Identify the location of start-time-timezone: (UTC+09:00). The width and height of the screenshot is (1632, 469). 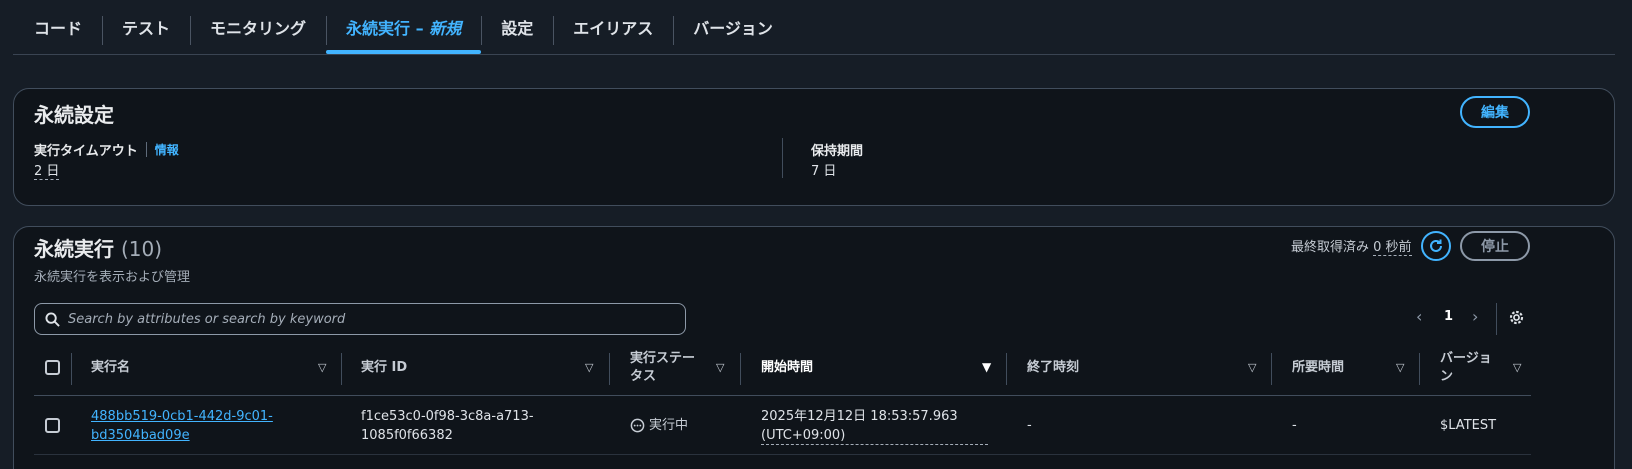
(874, 436).